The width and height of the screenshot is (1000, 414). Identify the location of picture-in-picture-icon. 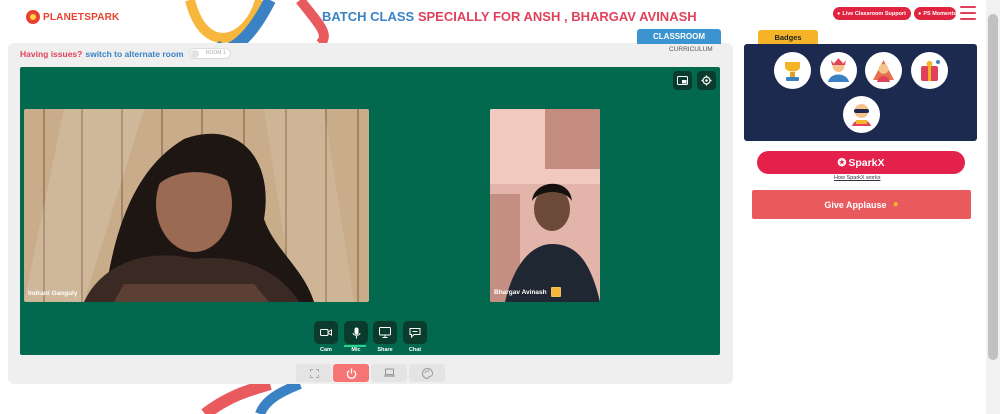
(682, 80).